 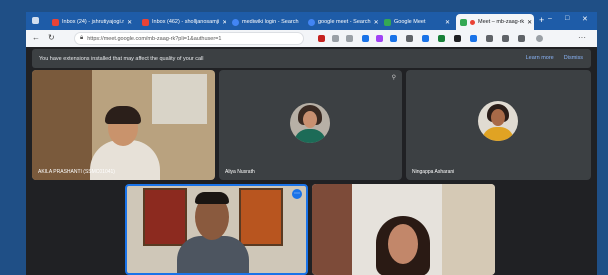 What do you see at coordinates (213, 254) in the screenshot?
I see `person-body` at bounding box center [213, 254].